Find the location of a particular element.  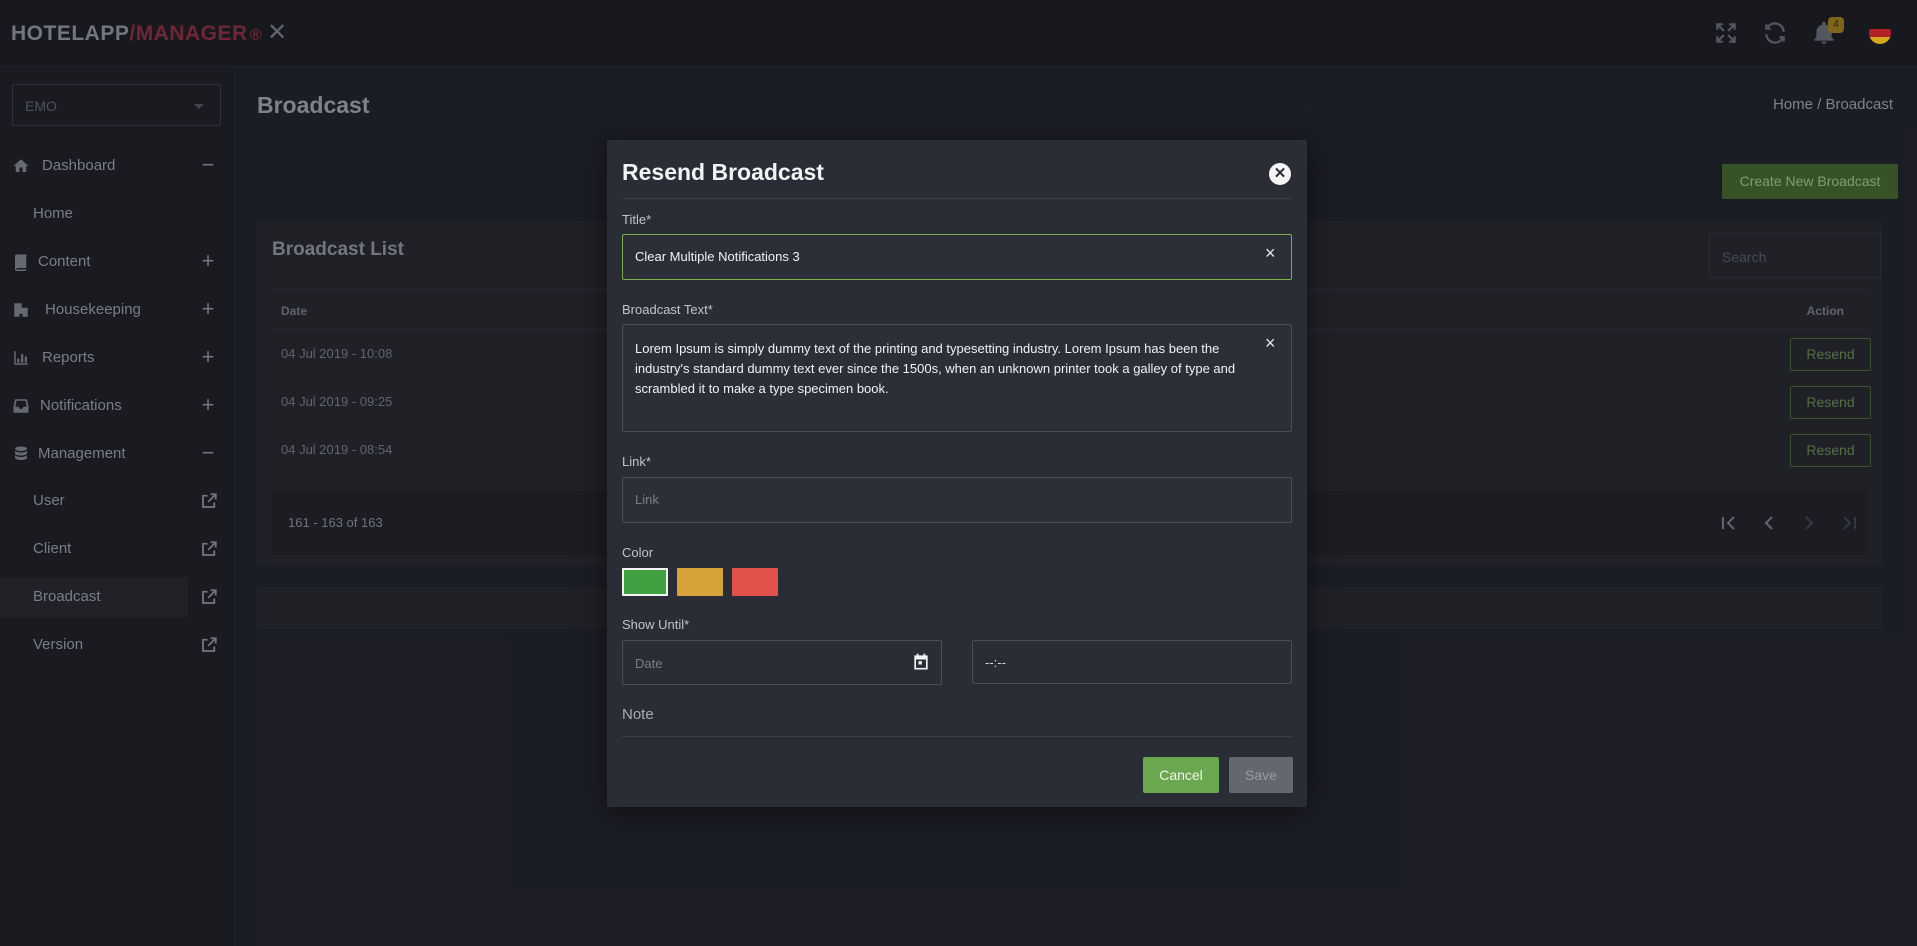

link-input: Link is located at coordinates (957, 500).